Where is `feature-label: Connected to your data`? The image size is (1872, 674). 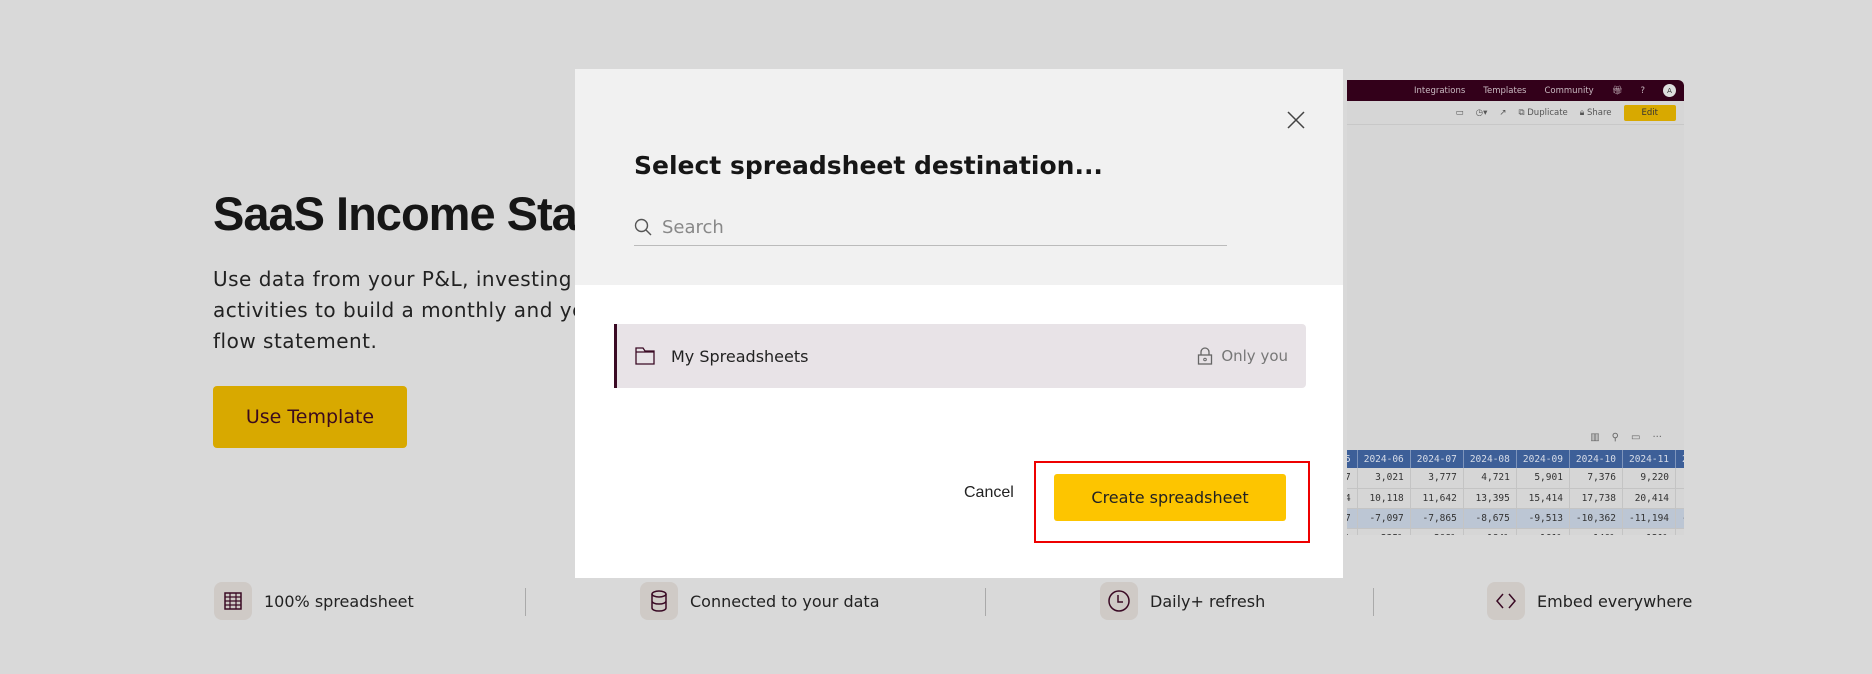 feature-label: Connected to your data is located at coordinates (785, 601).